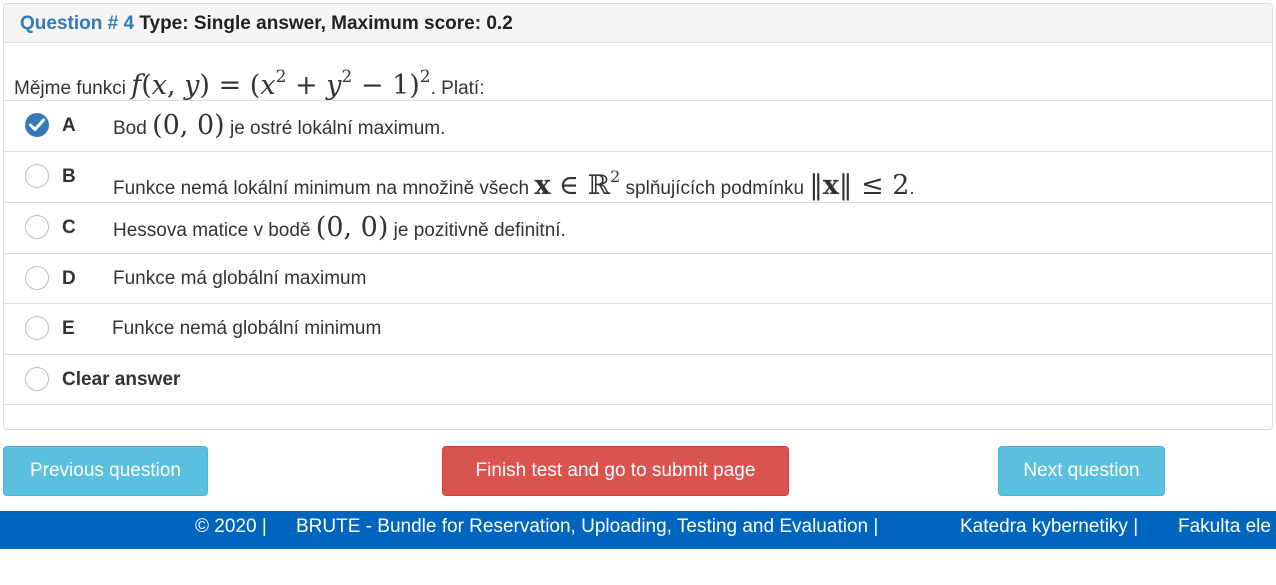 The width and height of the screenshot is (1276, 585). What do you see at coordinates (1224, 526) in the screenshot?
I see `footer-faculty-link: Fakulta ele` at bounding box center [1224, 526].